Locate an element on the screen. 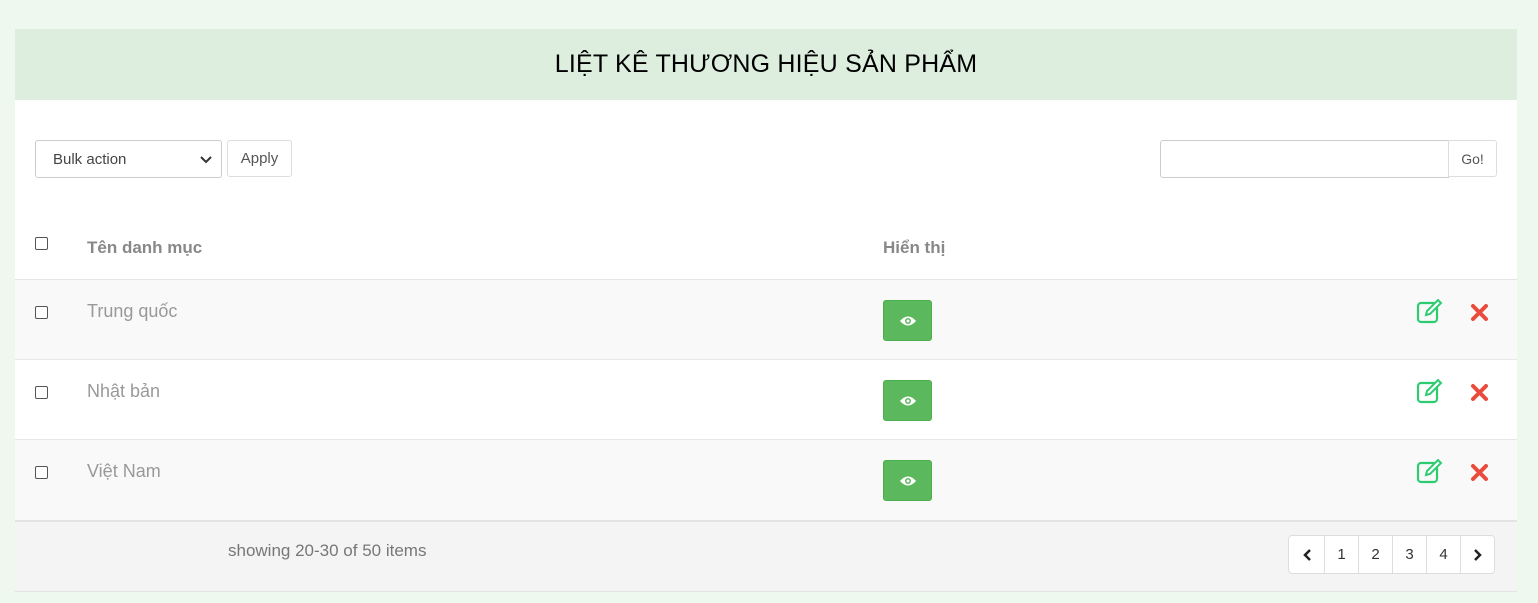 The width and height of the screenshot is (1538, 603). go-button: Go! is located at coordinates (1472, 158).